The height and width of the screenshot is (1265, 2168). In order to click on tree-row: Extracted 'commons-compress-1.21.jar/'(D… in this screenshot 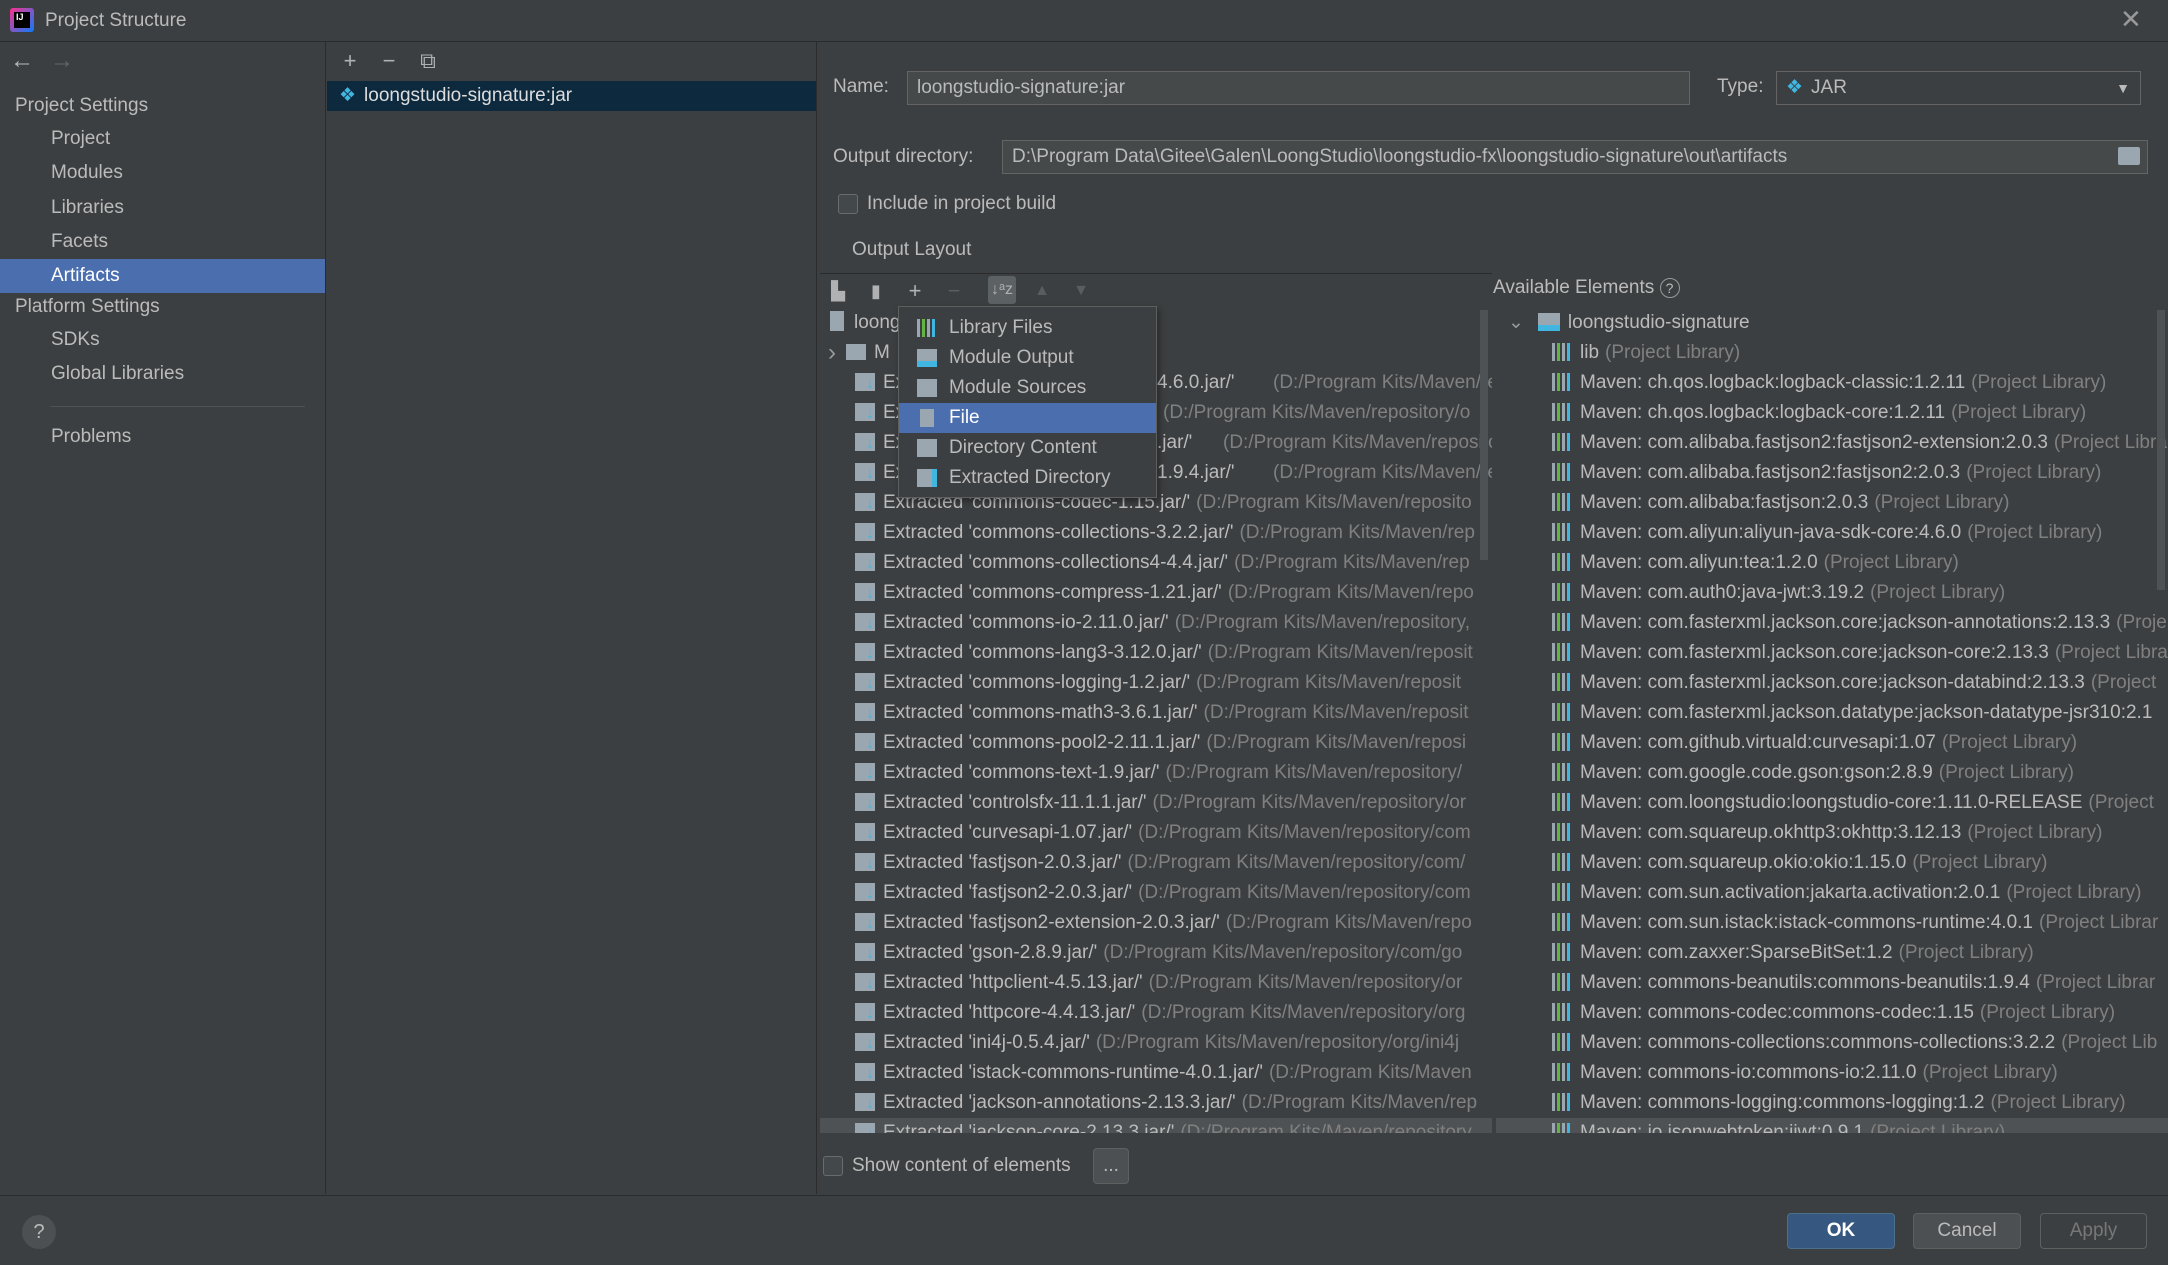, I will do `click(1156, 593)`.